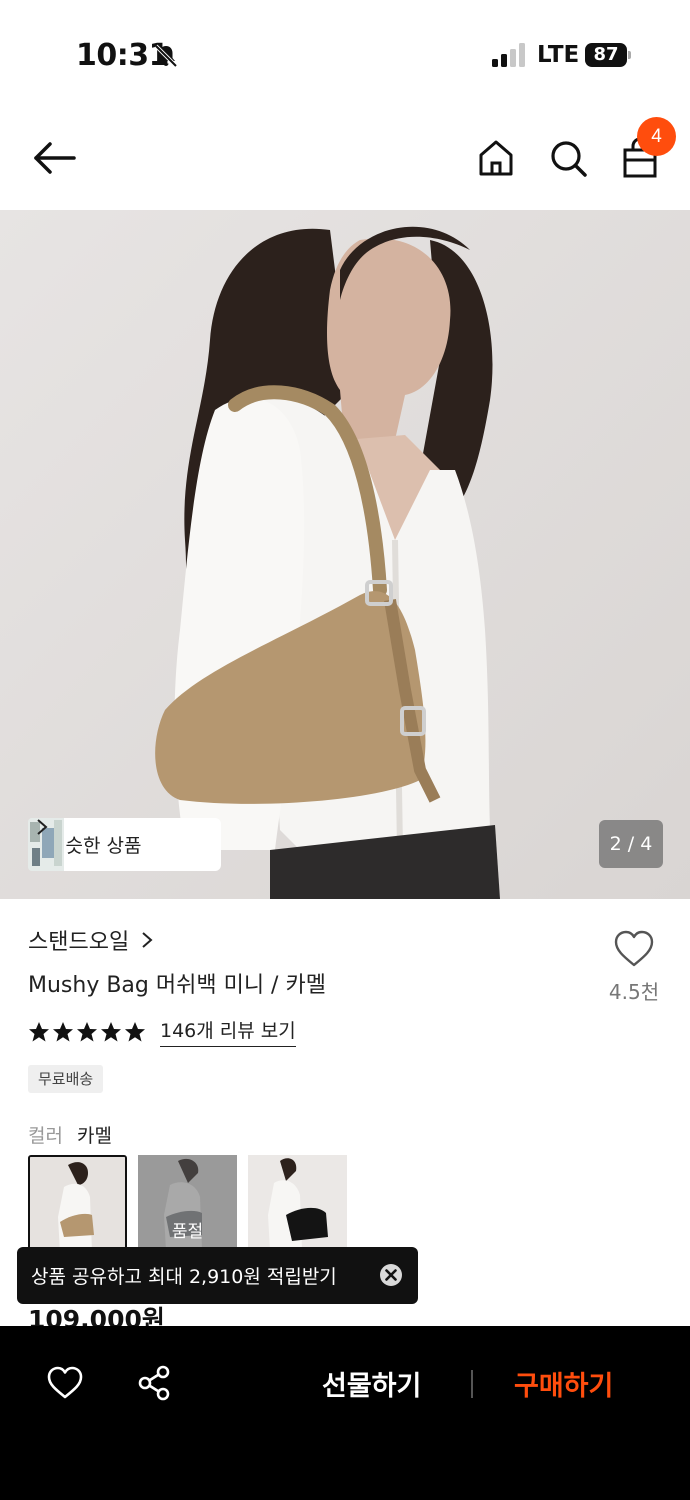  What do you see at coordinates (656, 136) in the screenshot?
I see `cart-count-badge: 4` at bounding box center [656, 136].